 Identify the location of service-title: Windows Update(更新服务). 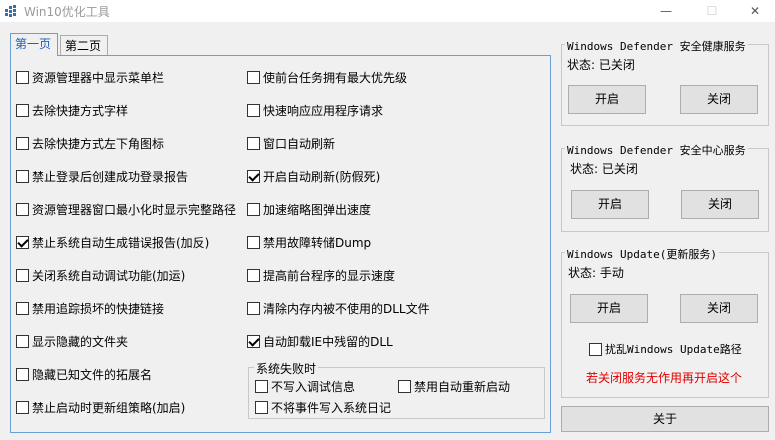
(642, 254).